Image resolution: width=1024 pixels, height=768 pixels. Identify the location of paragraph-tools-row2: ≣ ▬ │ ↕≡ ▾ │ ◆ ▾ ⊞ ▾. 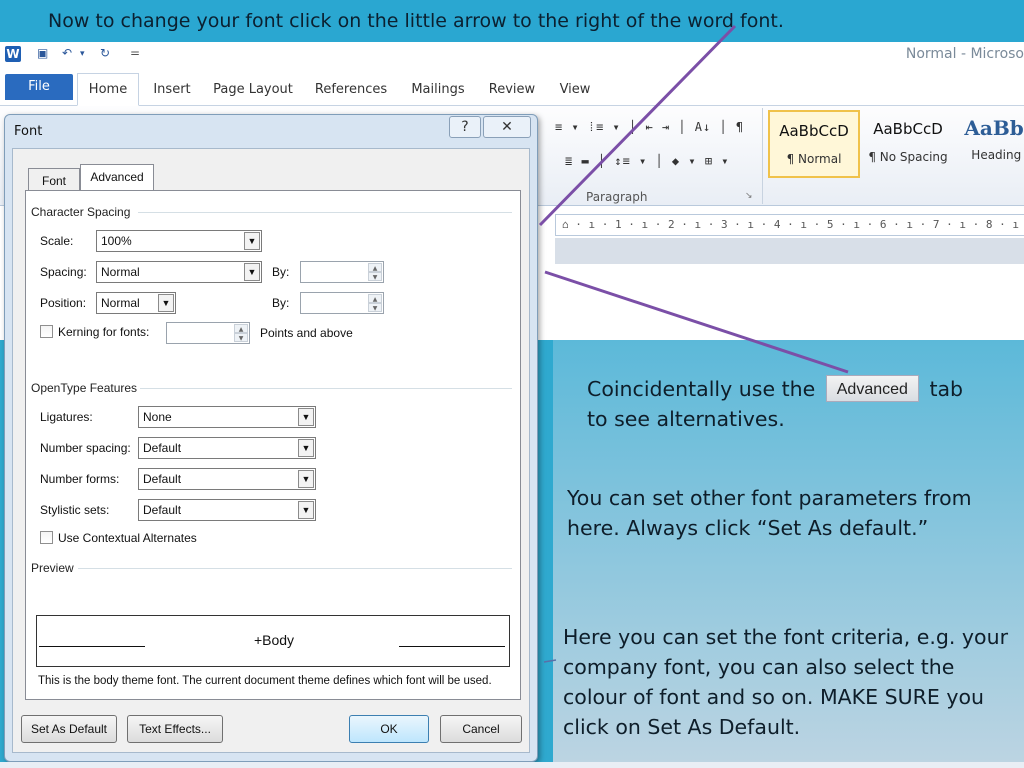
(647, 161).